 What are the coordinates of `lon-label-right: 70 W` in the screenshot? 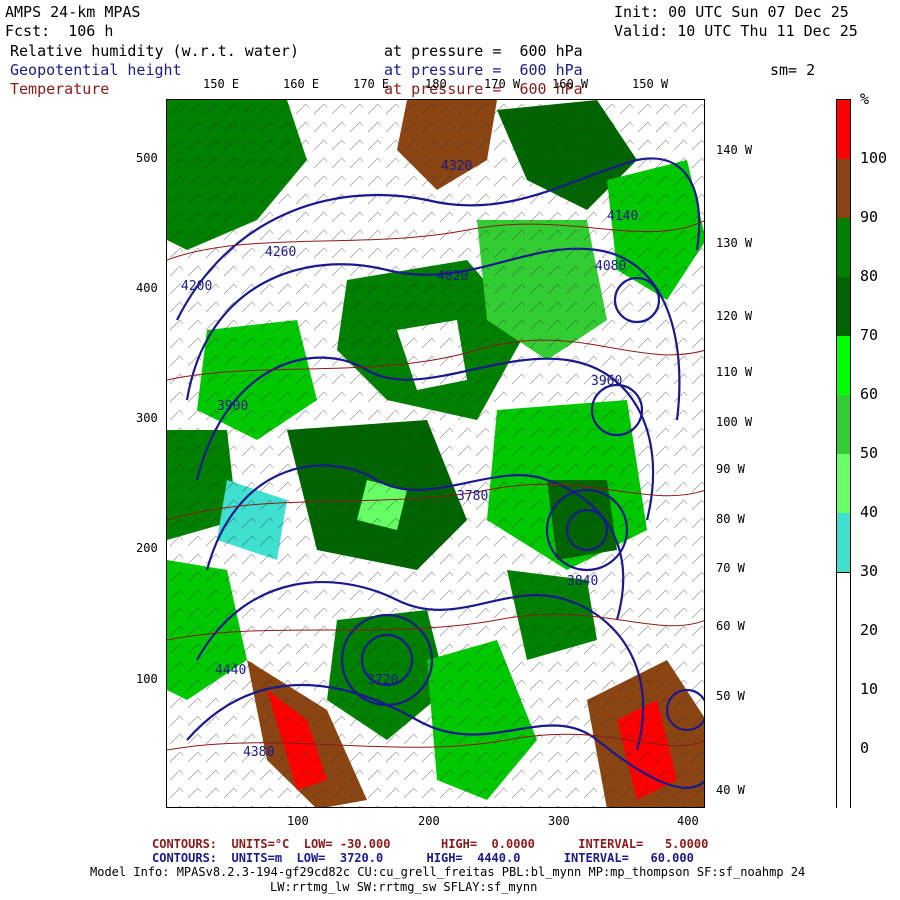 It's located at (730, 568).